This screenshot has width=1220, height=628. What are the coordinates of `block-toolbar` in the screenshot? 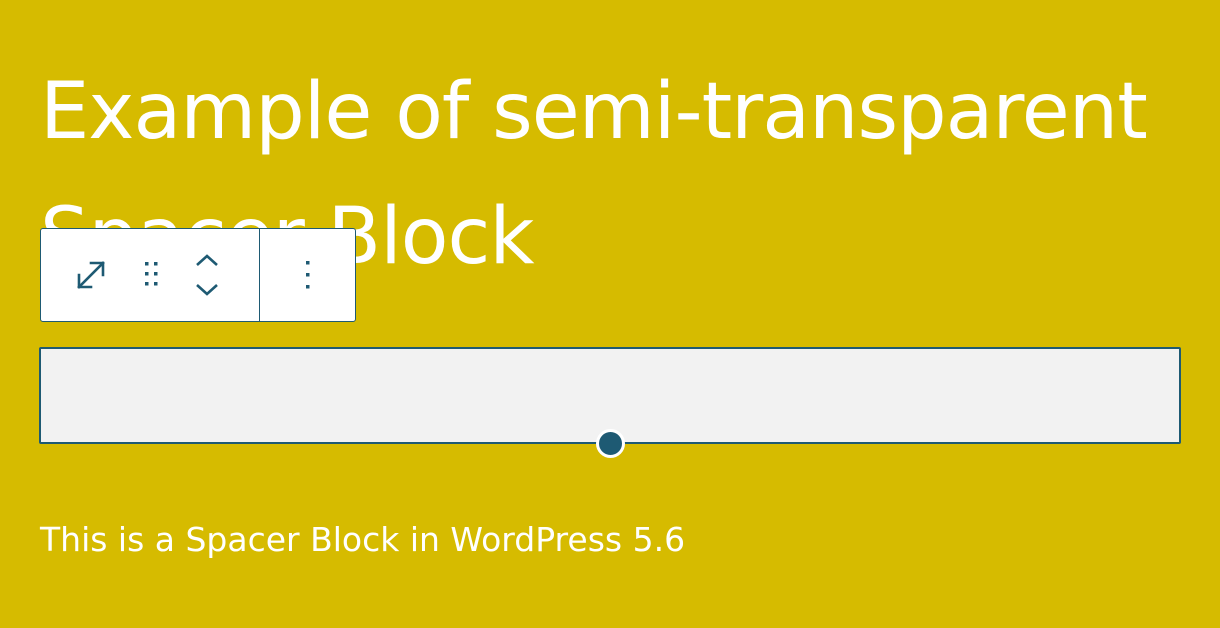 It's located at (198, 275).